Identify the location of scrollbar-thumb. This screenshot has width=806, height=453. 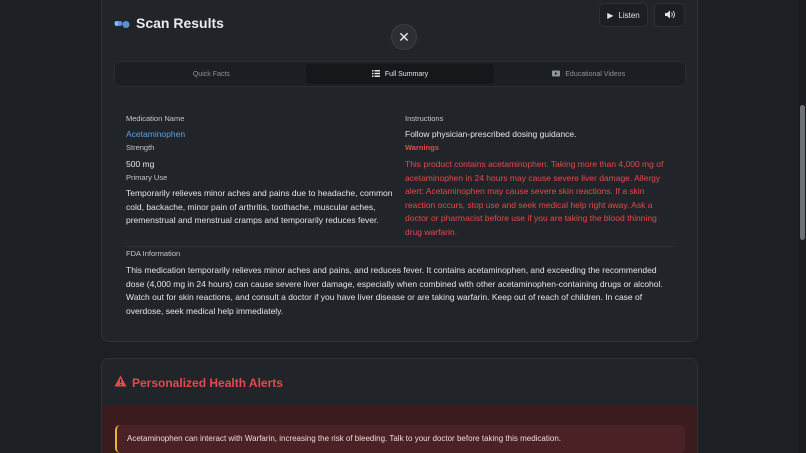
(802, 172).